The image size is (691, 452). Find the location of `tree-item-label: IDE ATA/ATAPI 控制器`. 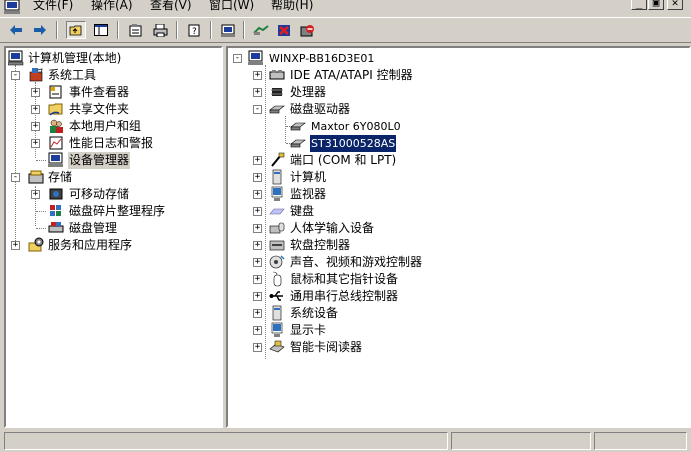

tree-item-label: IDE ATA/ATAPI 控制器 is located at coordinates (351, 75).